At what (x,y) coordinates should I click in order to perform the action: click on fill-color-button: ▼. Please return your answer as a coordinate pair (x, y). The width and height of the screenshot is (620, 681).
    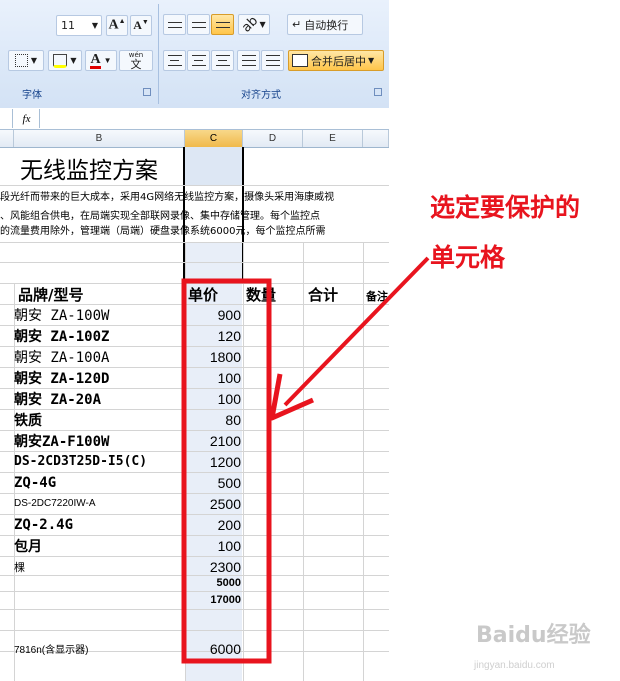
    Looking at the image, I should click on (65, 60).